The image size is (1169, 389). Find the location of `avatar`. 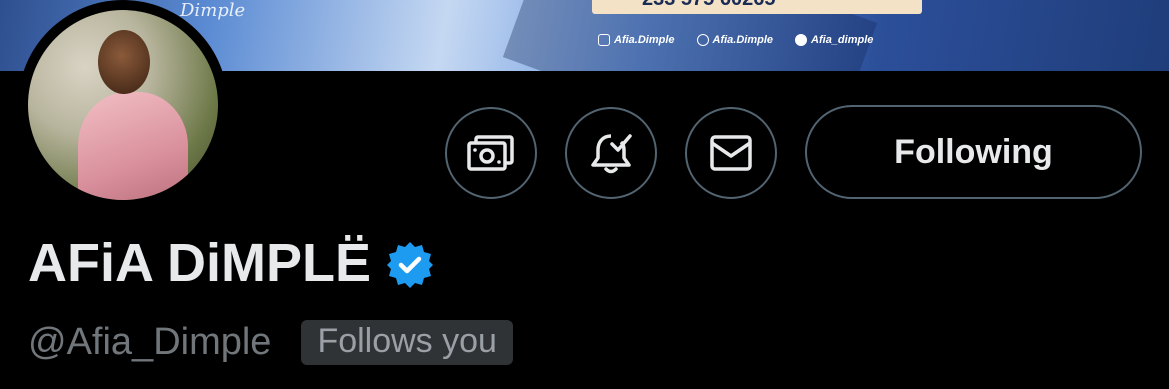

avatar is located at coordinates (123, 105).